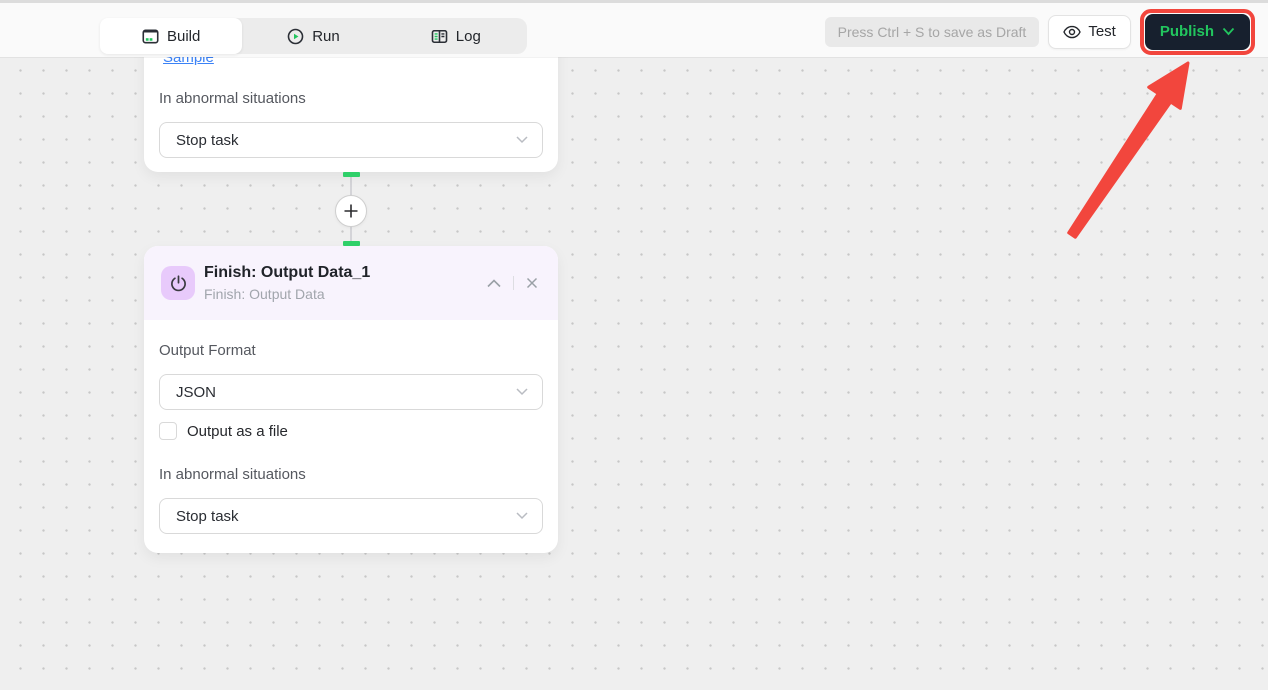  I want to click on tab-label: Log, so click(468, 36).